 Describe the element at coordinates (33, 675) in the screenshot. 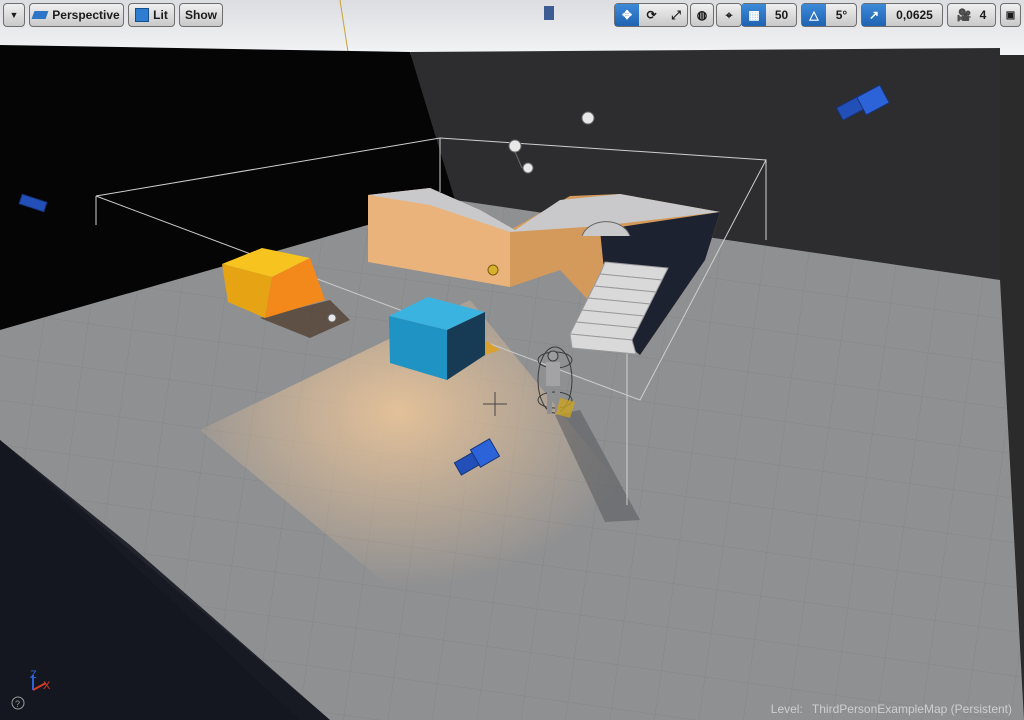

I see `z-axis-label: Z` at that location.